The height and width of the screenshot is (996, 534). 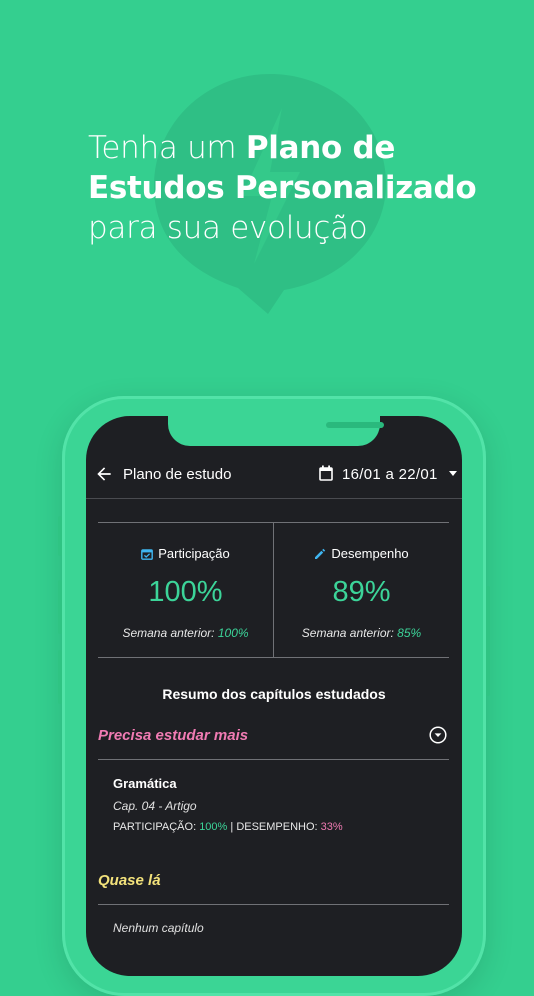 What do you see at coordinates (177, 474) in the screenshot?
I see `page-title: Plano de estudo` at bounding box center [177, 474].